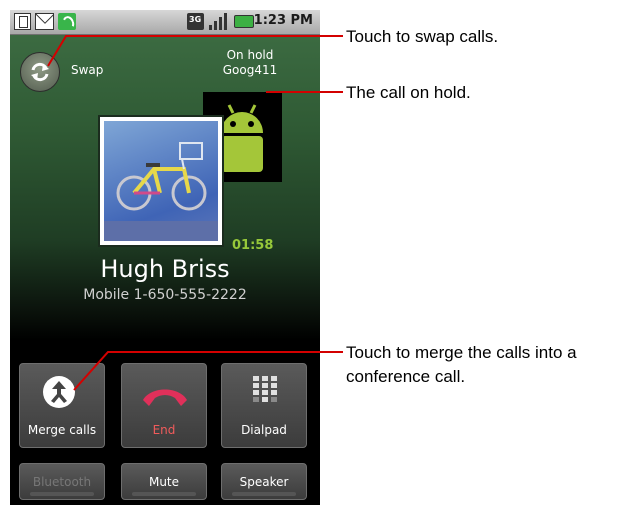  What do you see at coordinates (461, 352) in the screenshot?
I see `merge-callout-line1: Touch to merge the calls into a` at bounding box center [461, 352].